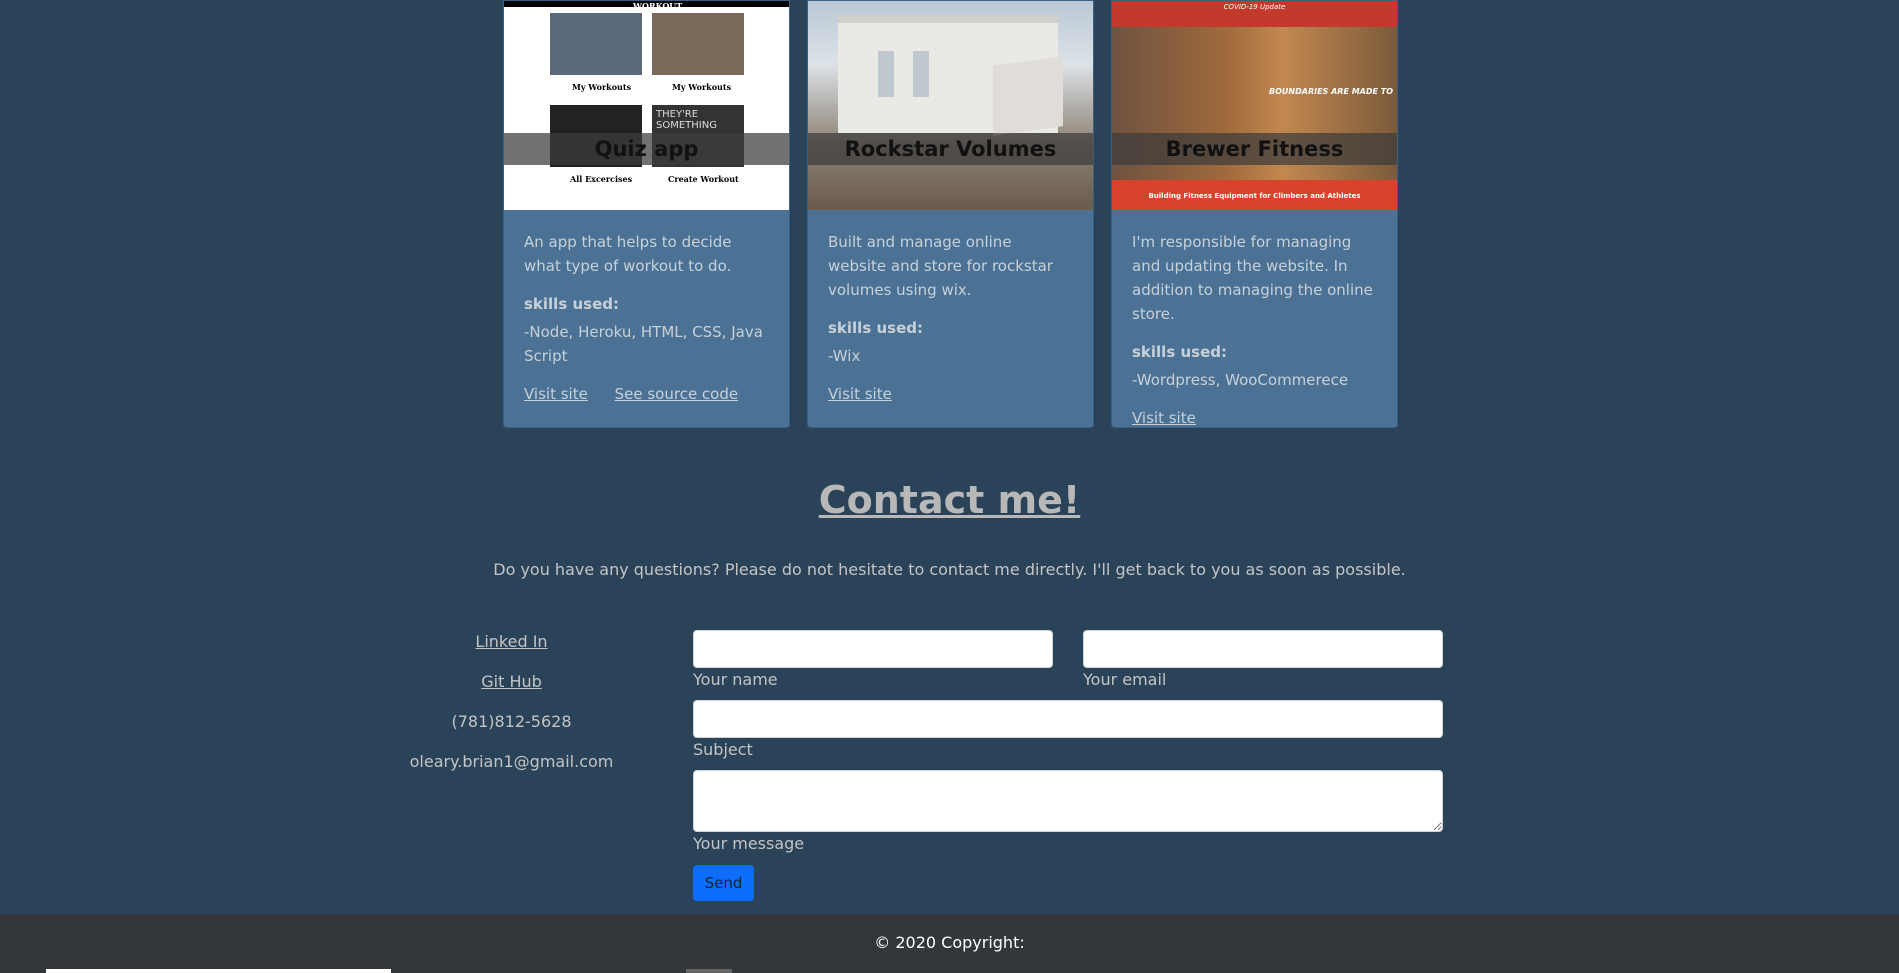 This screenshot has width=1899, height=973. What do you see at coordinates (950, 105) in the screenshot?
I see `project-image-rockstar: Rockstar Volumes` at bounding box center [950, 105].